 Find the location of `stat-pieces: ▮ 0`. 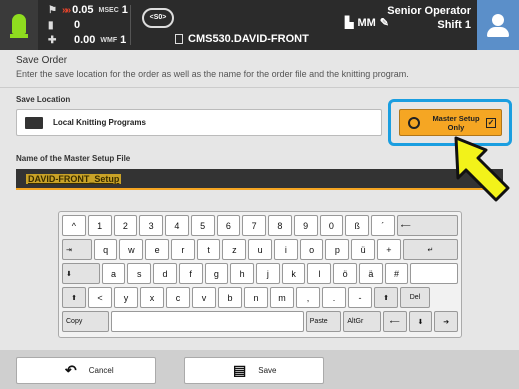

stat-pieces: ▮ 0 is located at coordinates (64, 25).